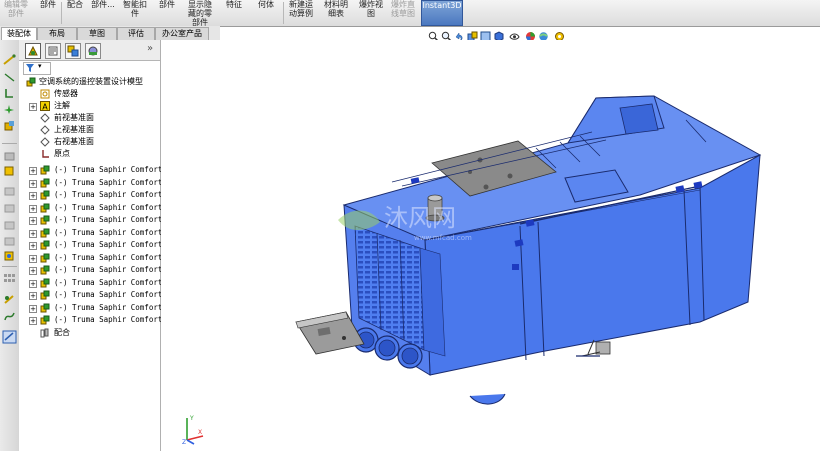 The width and height of the screenshot is (820, 451). Describe the element at coordinates (74, 141) in the screenshot. I see `tree-item-label: 右视基准面` at that location.